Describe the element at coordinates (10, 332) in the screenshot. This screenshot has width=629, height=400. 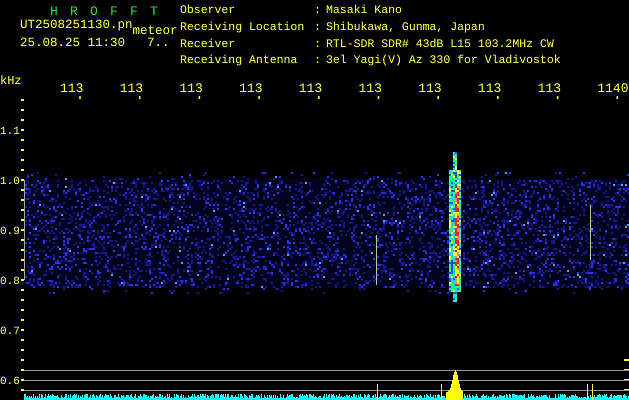
I see `y-tick-label: 0.7` at that location.